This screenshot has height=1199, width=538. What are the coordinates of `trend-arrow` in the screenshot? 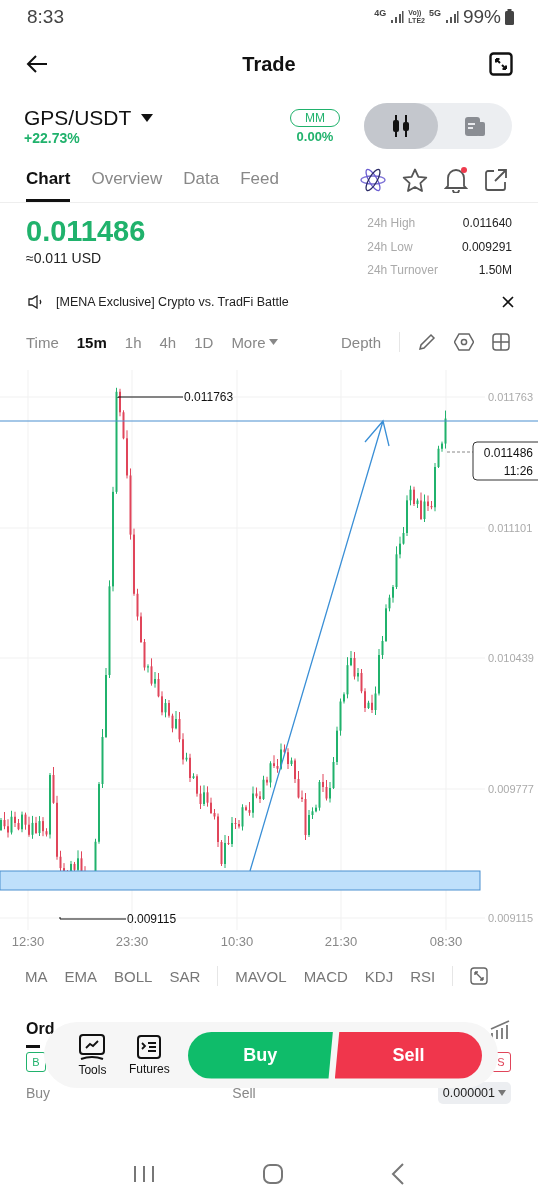 It's located at (319, 645).